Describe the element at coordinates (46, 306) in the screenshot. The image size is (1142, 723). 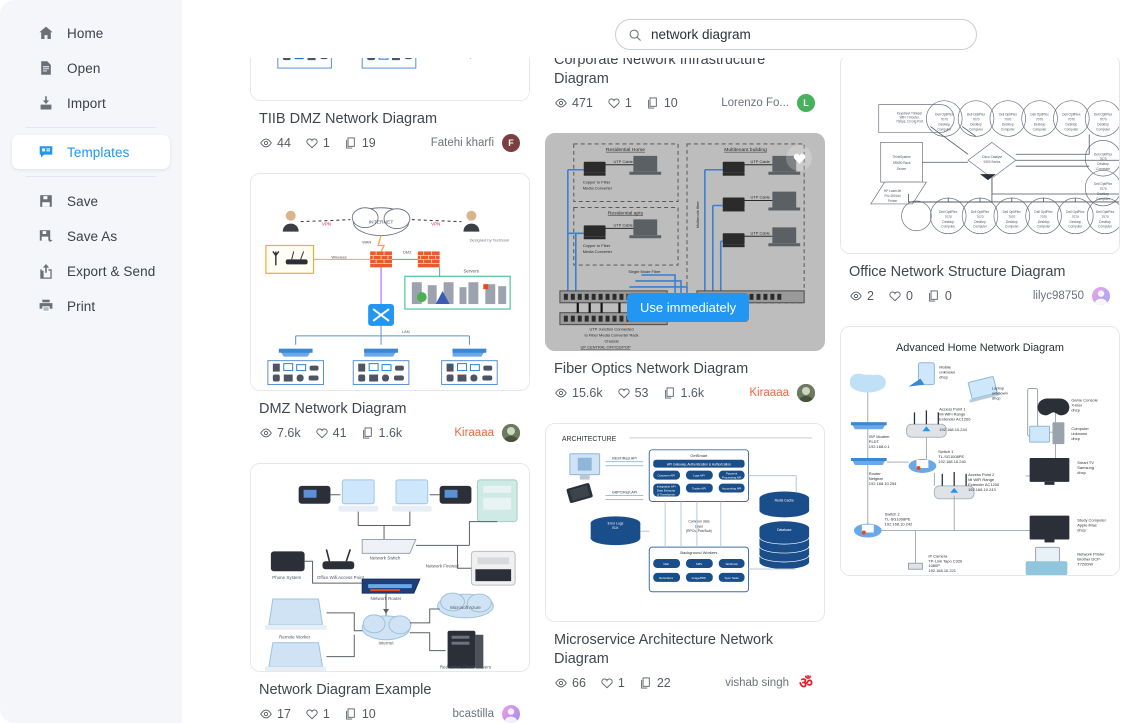
I see `printer-icon` at that location.